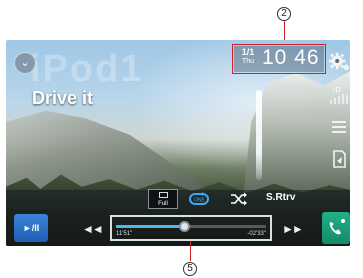 The width and height of the screenshot is (363, 278). I want to click on full-label: Full, so click(163, 204).